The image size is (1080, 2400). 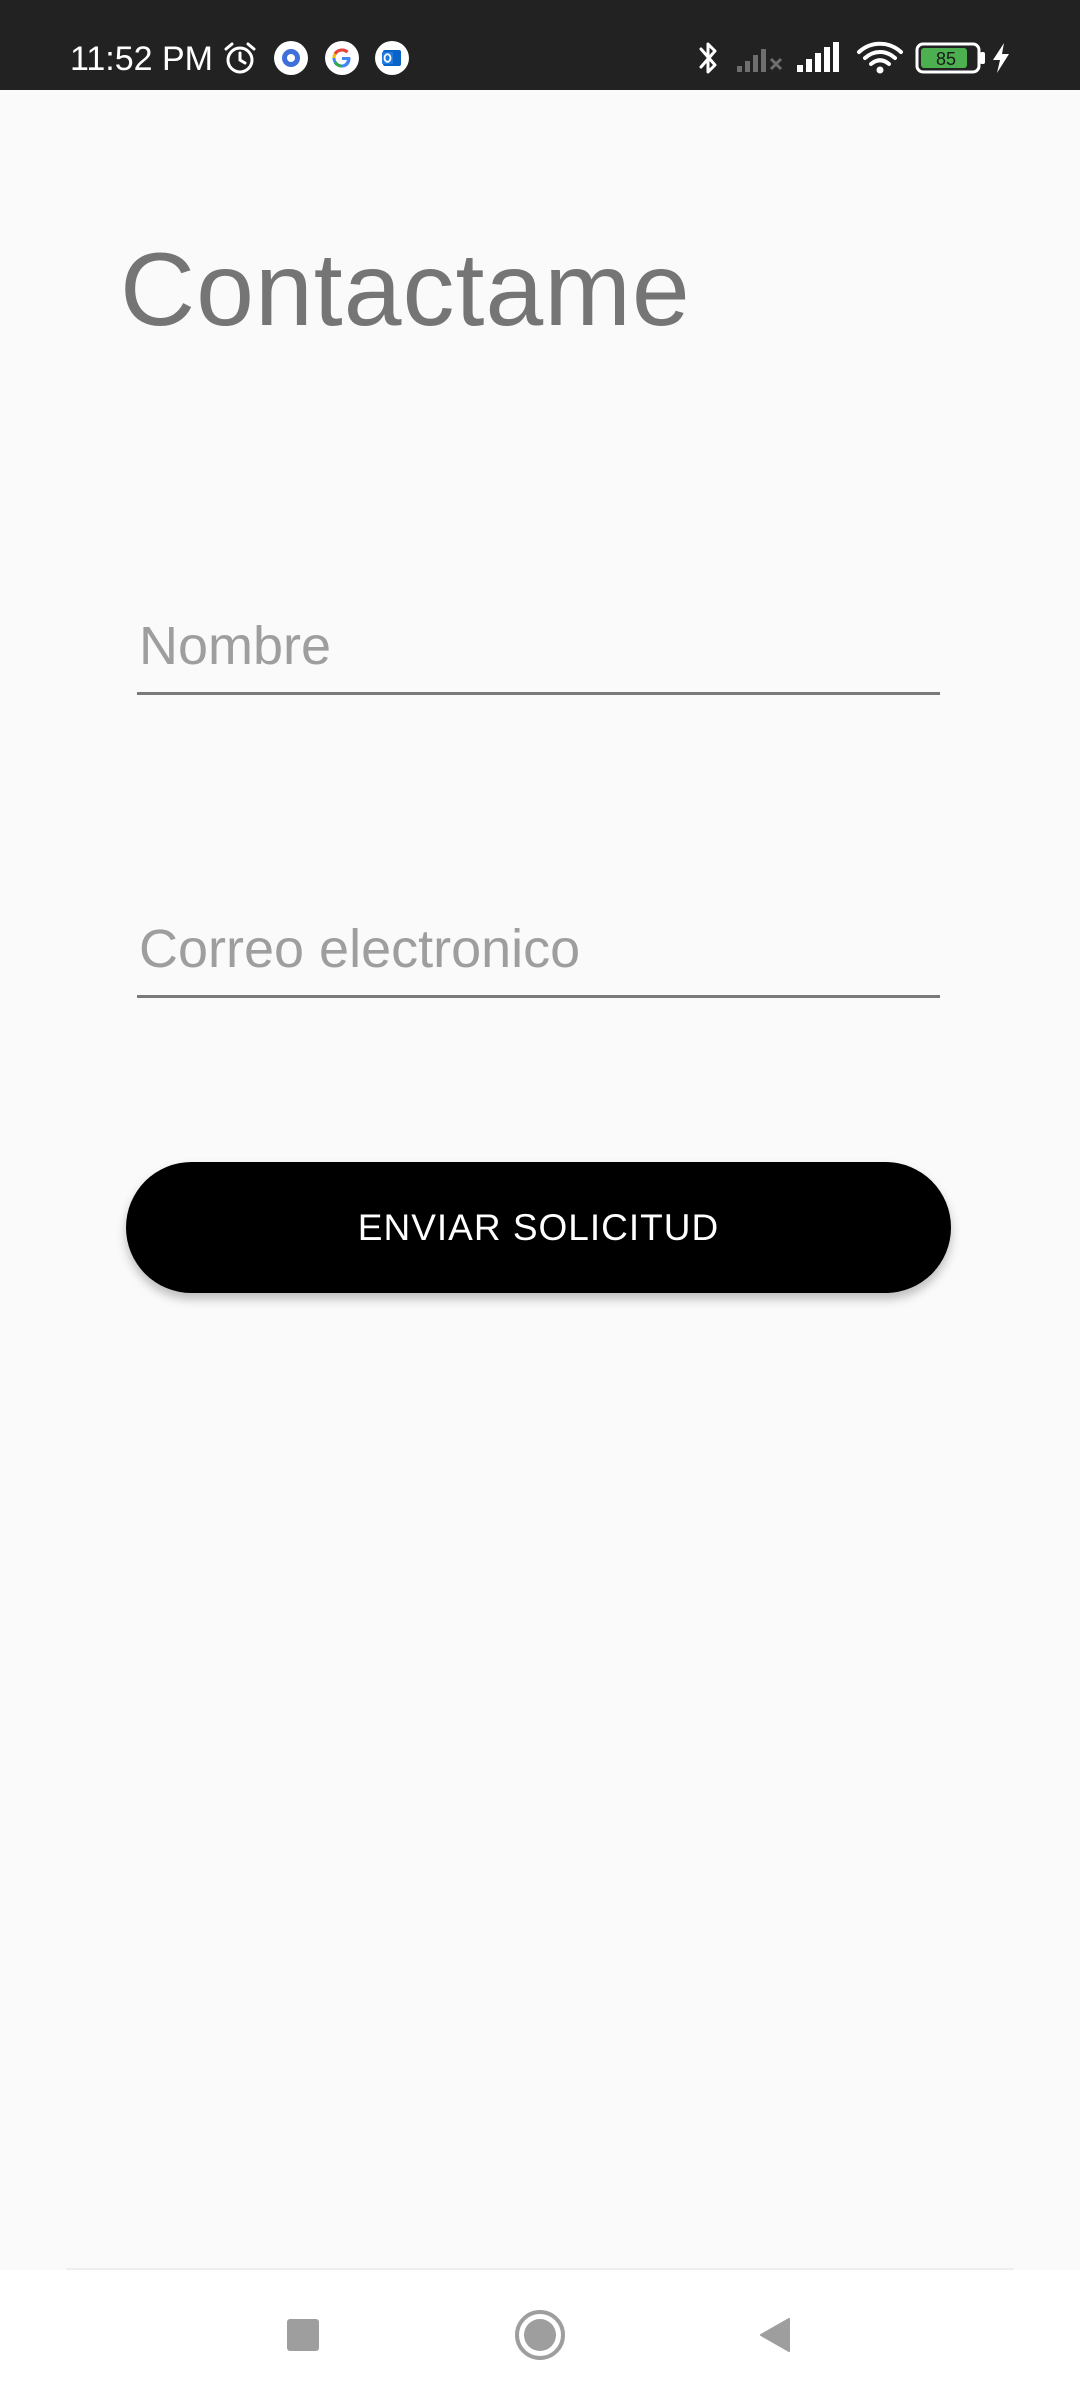 I want to click on settings-notification-icon, so click(x=291, y=58).